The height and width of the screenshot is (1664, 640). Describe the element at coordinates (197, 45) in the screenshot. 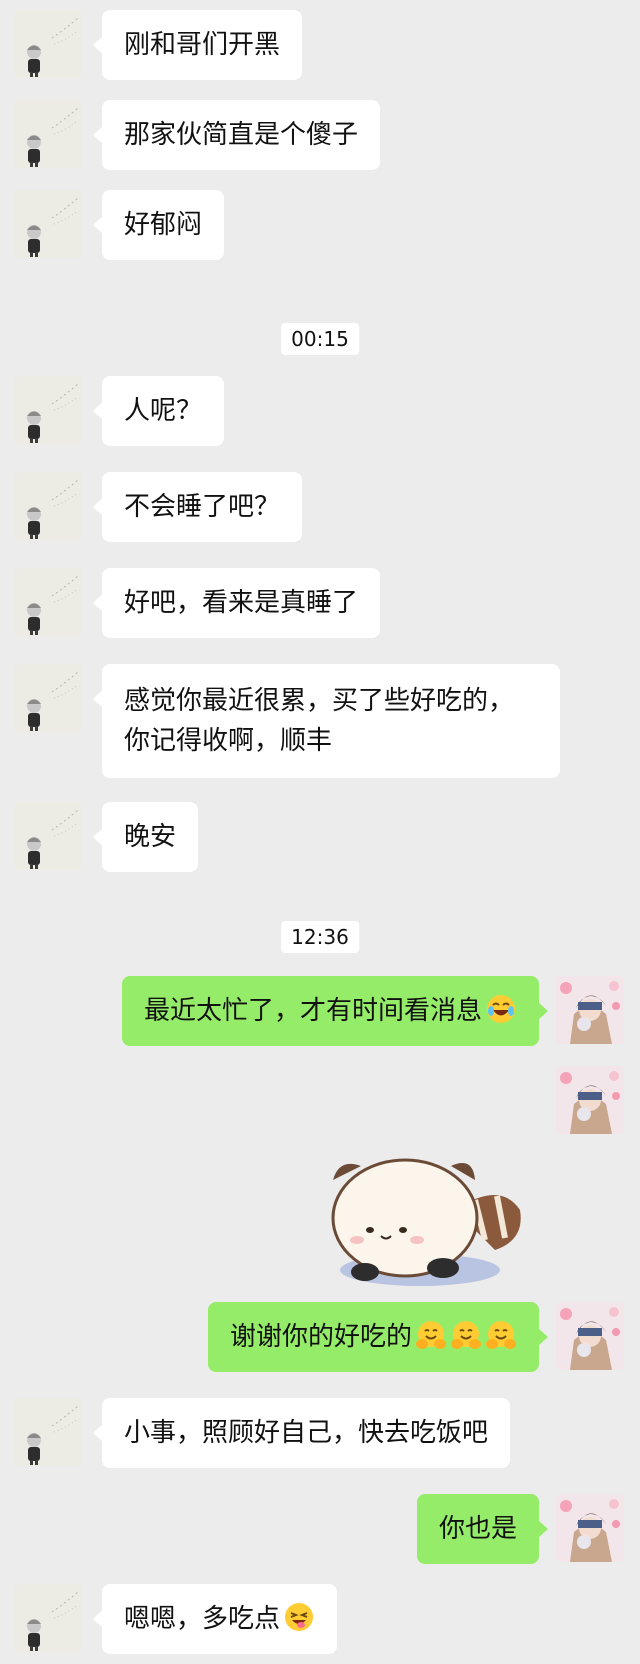

I see `incoming-message-bubble: 刚和哥们开黑` at that location.